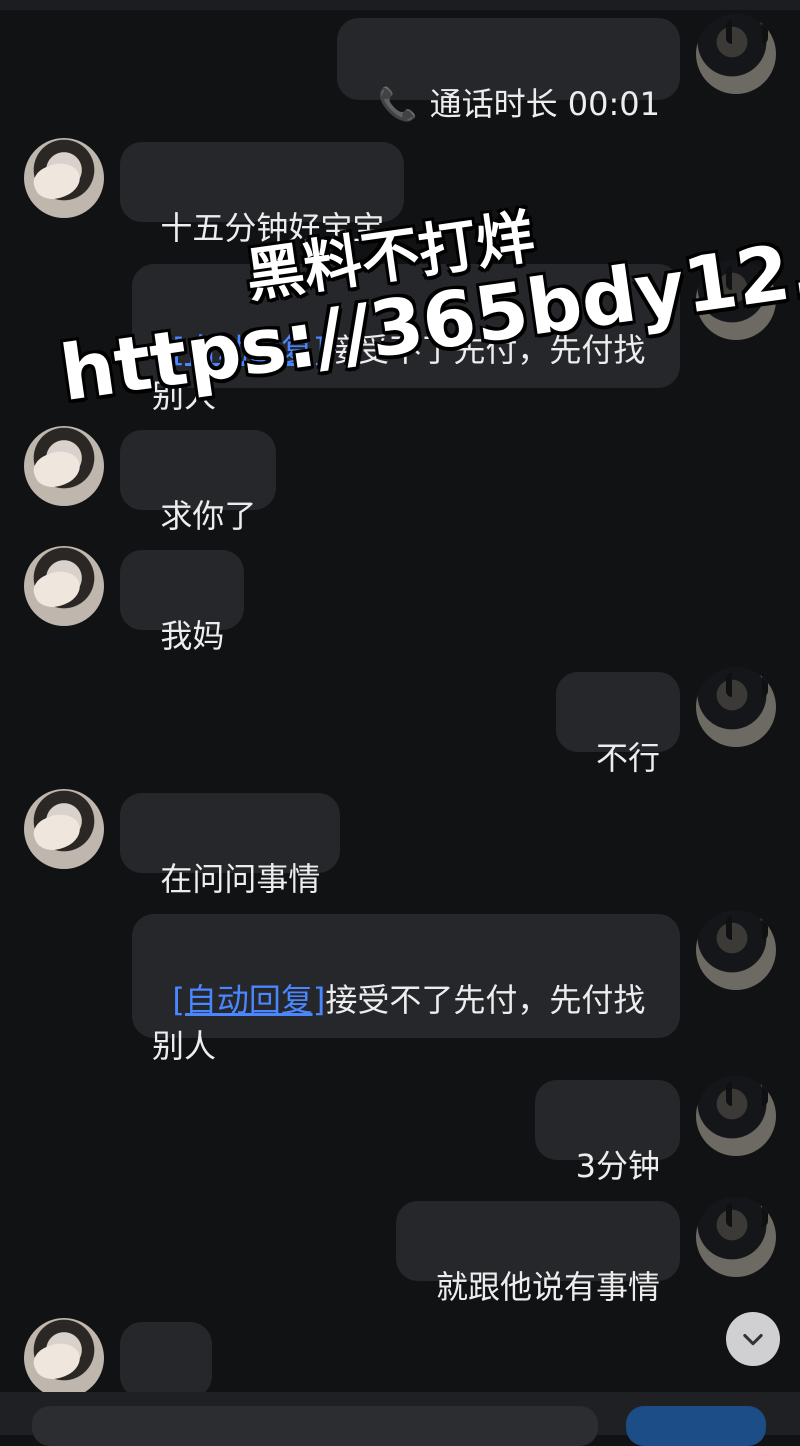 The width and height of the screenshot is (800, 1446). Describe the element at coordinates (544, 104) in the screenshot. I see `call-duration-text: 通话时长 00:01` at that location.